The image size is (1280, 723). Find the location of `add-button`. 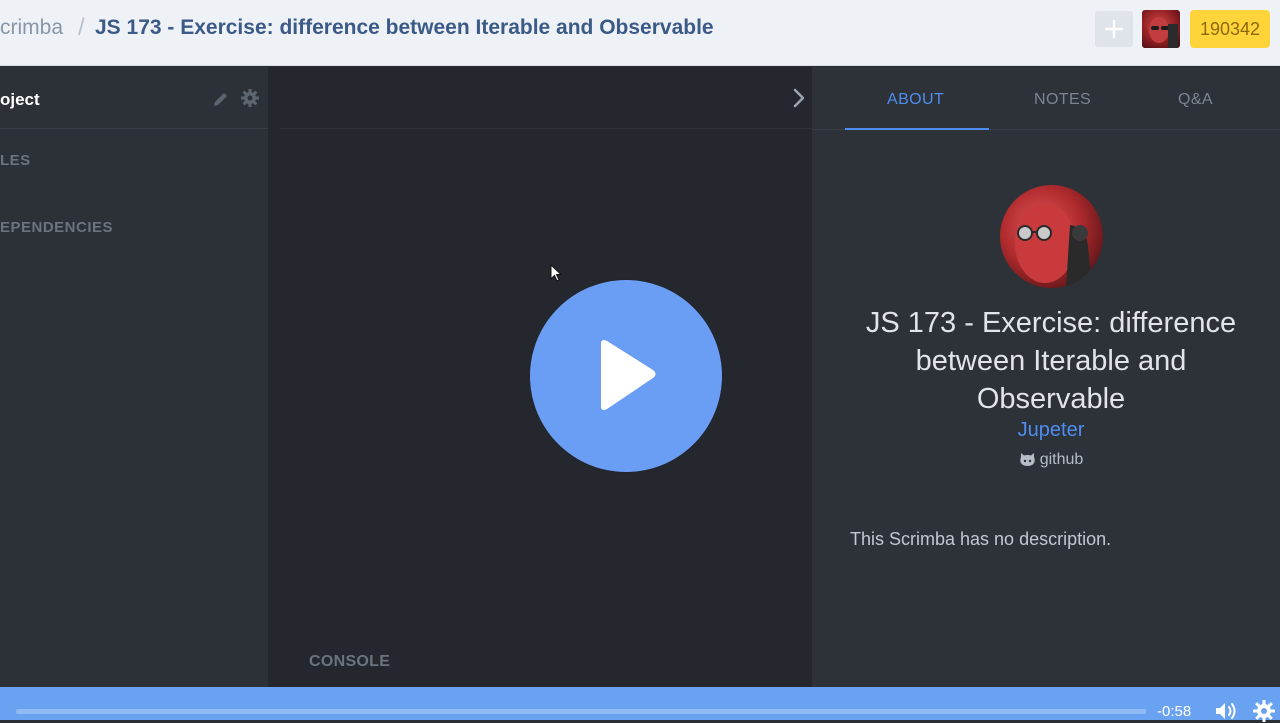

add-button is located at coordinates (1114, 29).